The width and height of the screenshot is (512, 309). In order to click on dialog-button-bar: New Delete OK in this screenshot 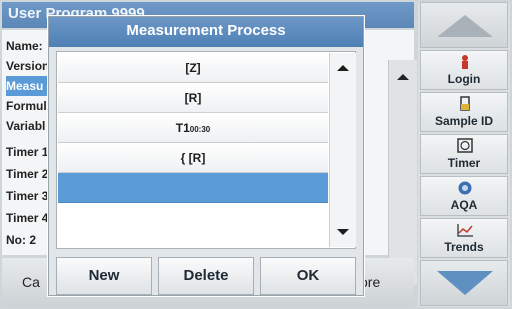, I will do `click(206, 274)`.